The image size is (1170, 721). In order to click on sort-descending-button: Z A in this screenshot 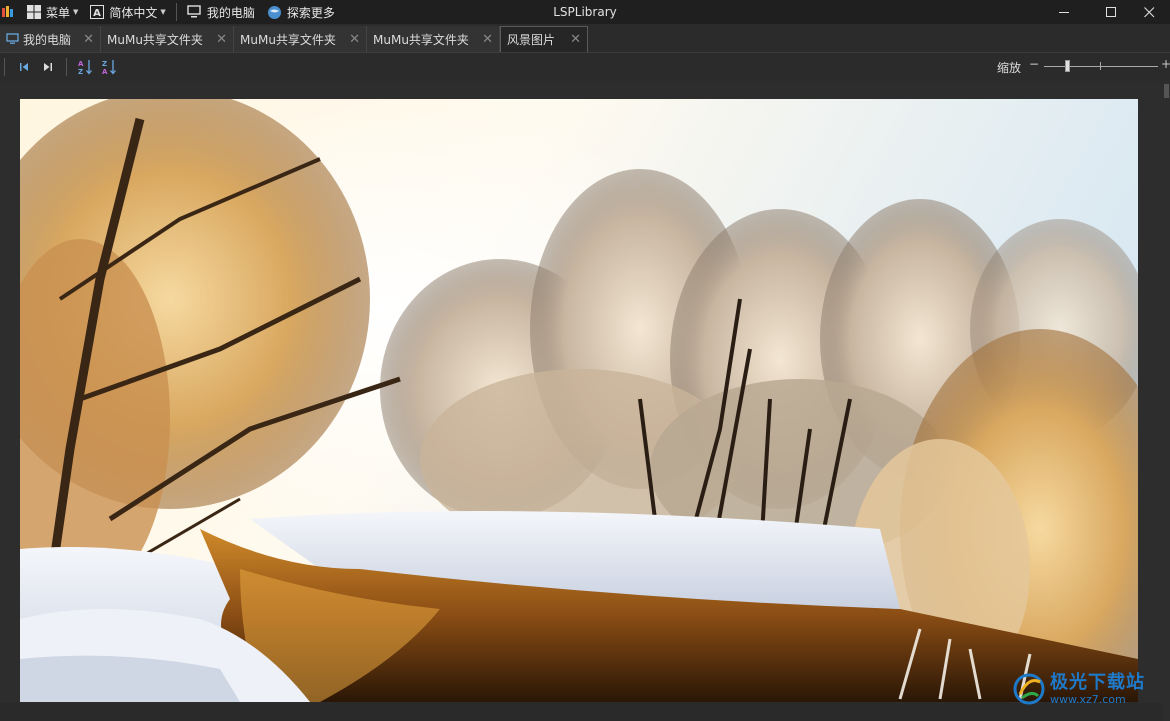, I will do `click(109, 67)`.